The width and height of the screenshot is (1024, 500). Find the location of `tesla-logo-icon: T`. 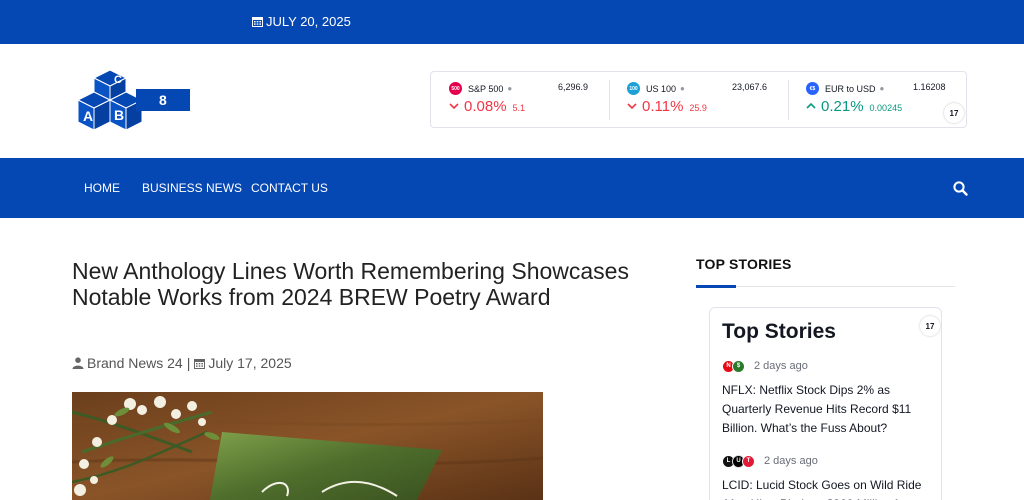

tesla-logo-icon: T is located at coordinates (748, 461).